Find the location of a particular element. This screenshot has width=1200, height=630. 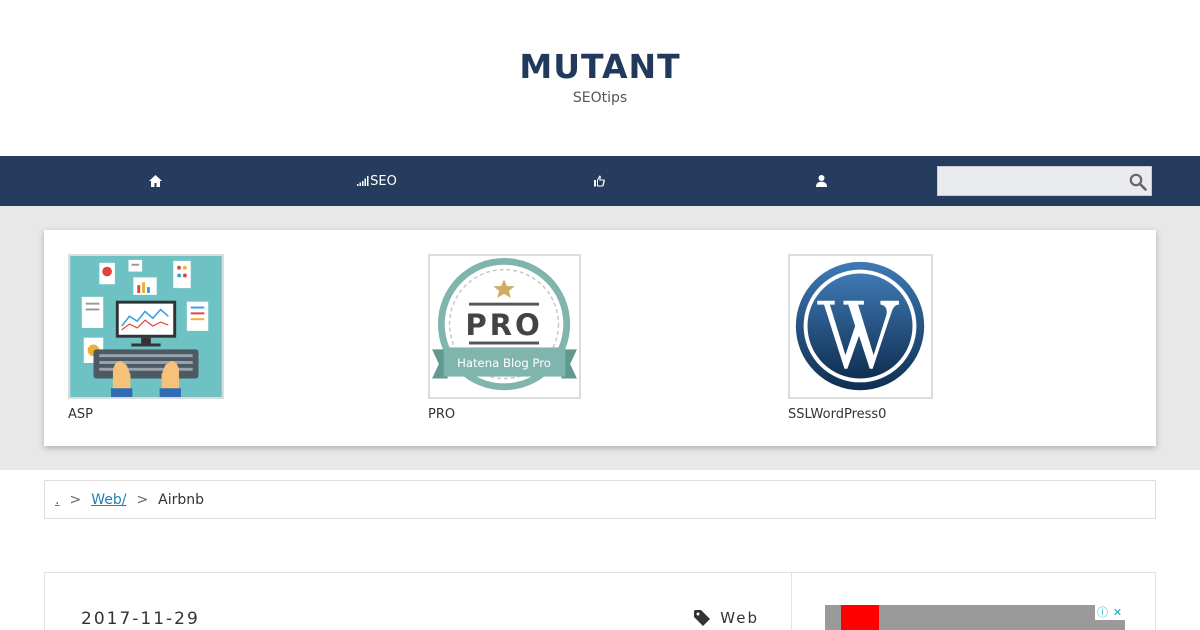

featured-caption: PRO is located at coordinates (504, 414).